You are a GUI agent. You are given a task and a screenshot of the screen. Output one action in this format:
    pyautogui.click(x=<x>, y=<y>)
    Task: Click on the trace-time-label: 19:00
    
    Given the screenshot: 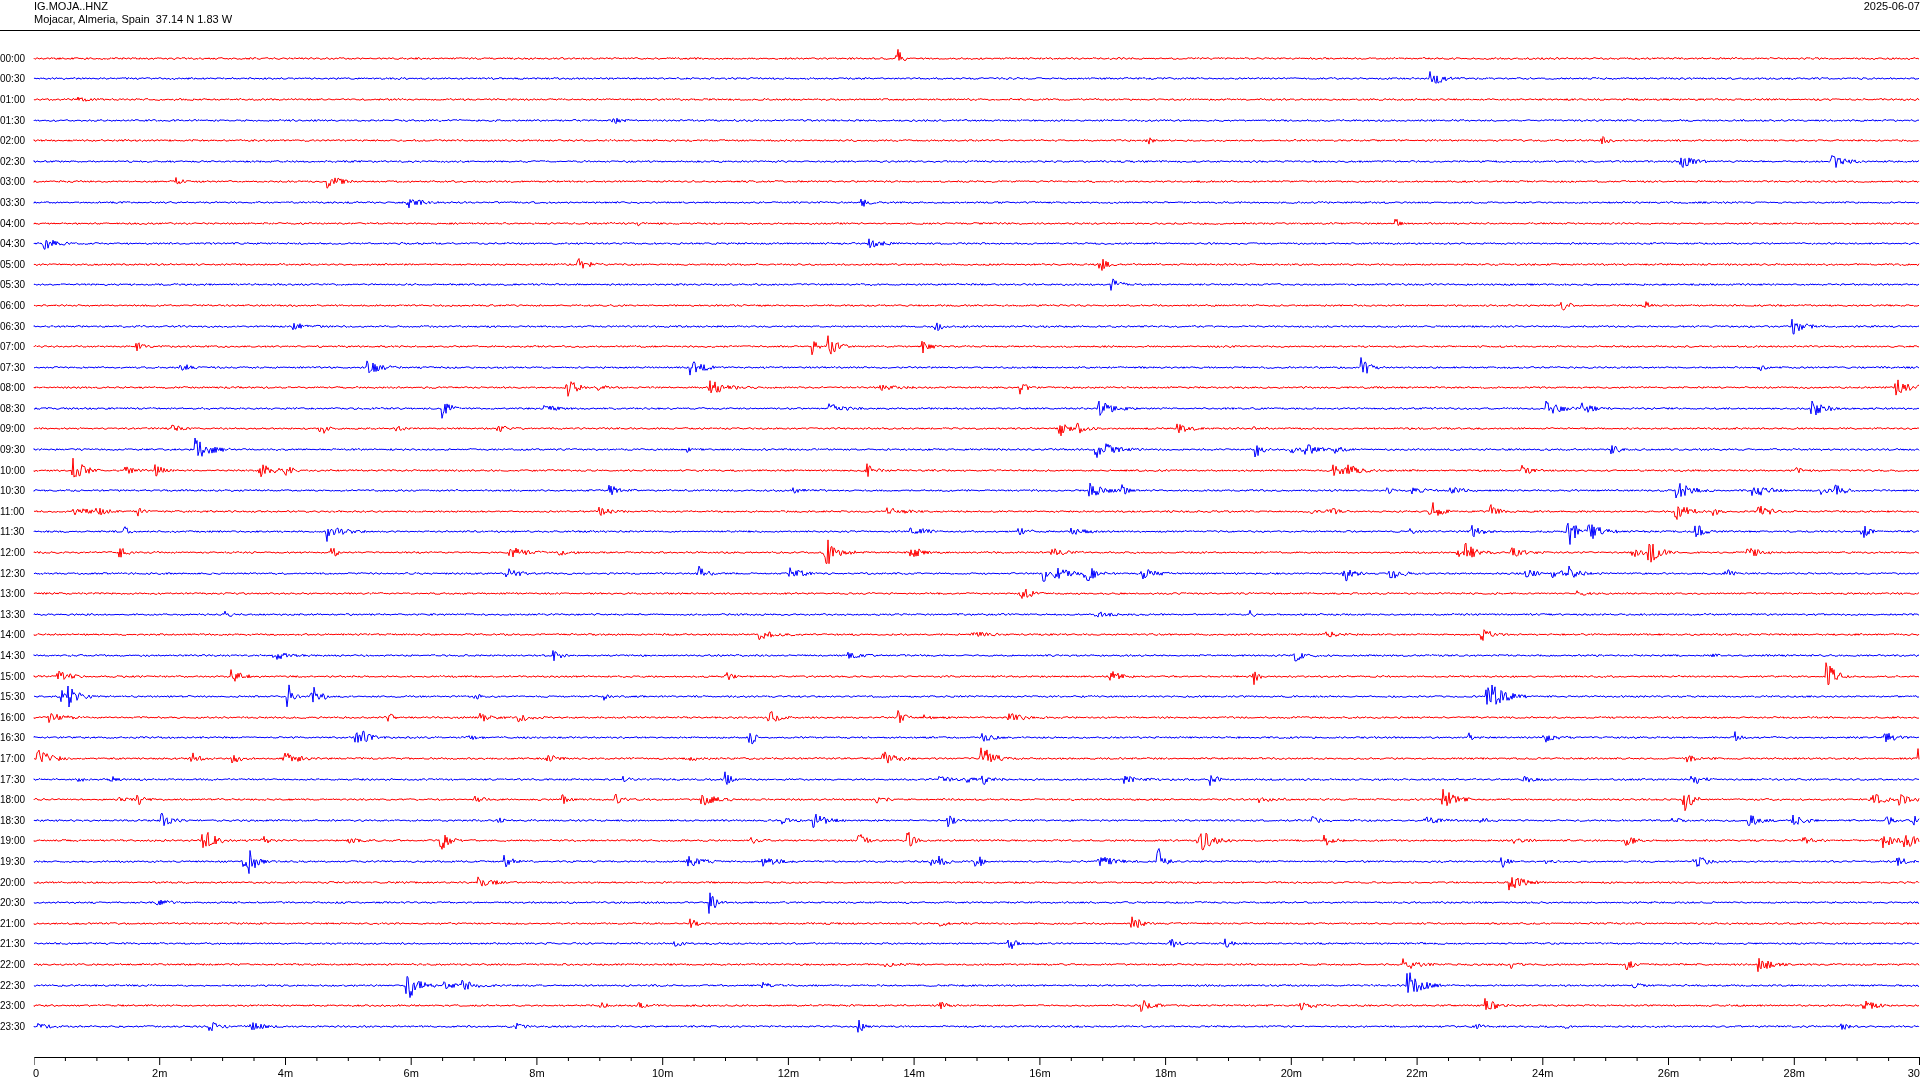 What is the action you would take?
    pyautogui.click(x=13, y=841)
    